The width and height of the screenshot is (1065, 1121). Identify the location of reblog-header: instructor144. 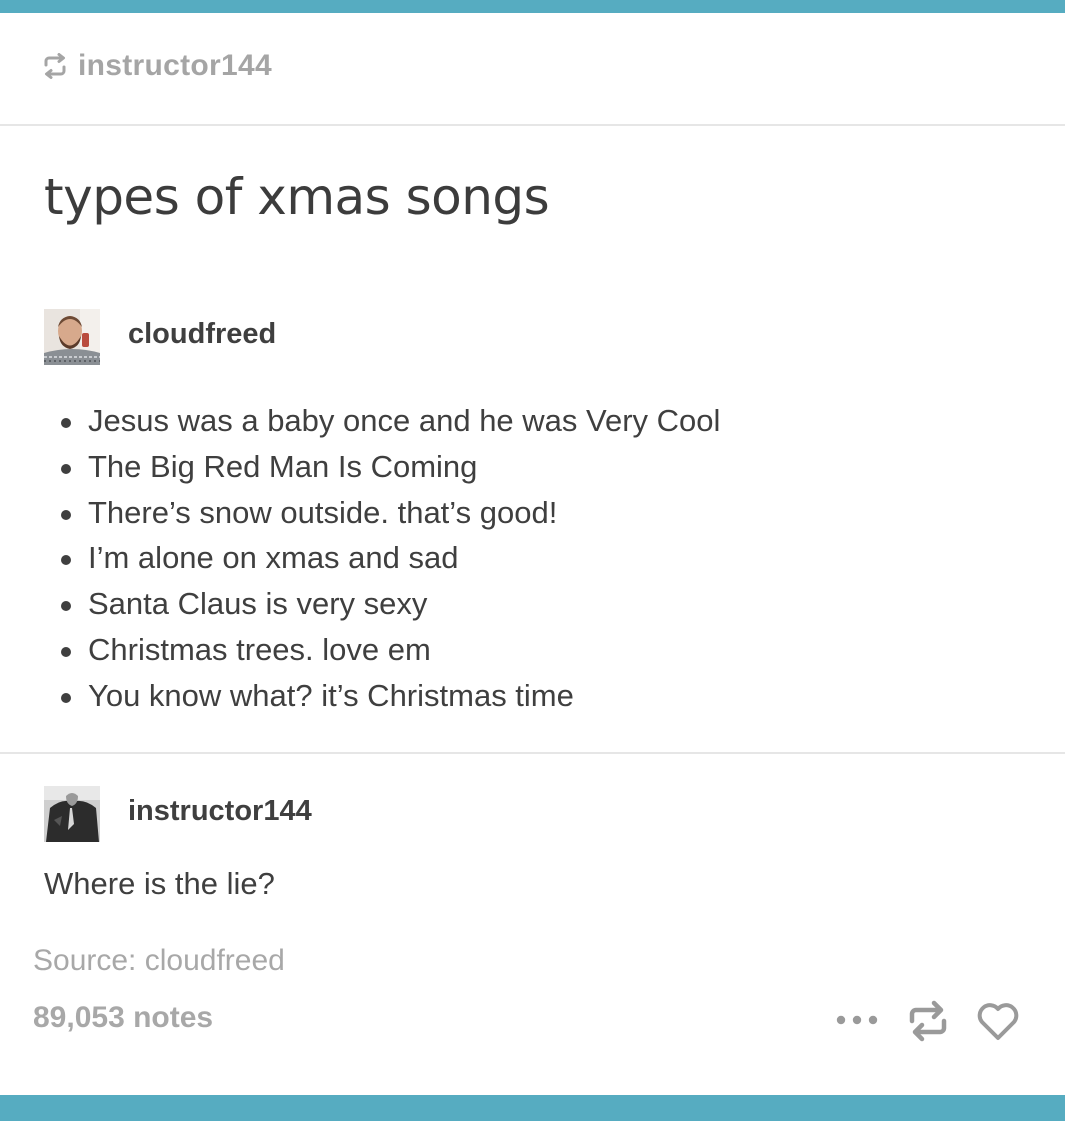
(157, 66).